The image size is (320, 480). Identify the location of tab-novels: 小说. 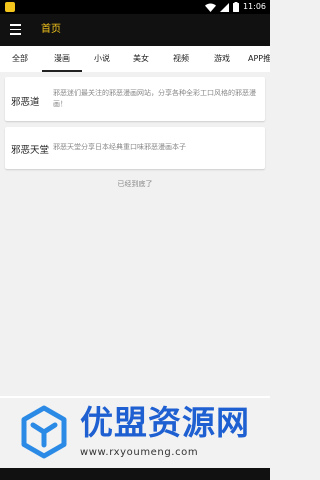
(102, 59).